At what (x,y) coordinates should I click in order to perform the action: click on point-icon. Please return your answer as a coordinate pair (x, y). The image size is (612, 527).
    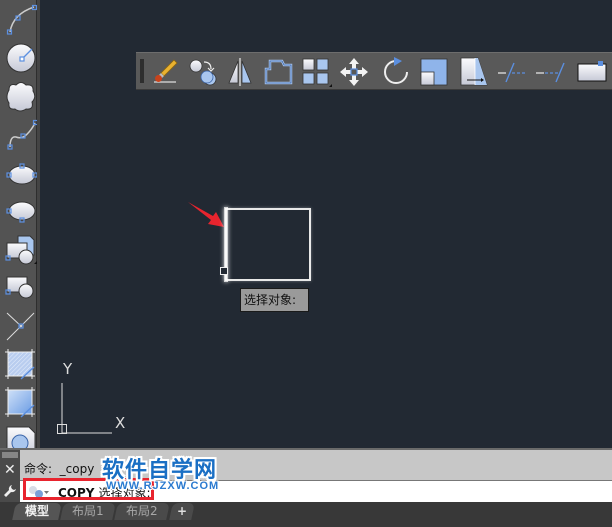
    Looking at the image, I should click on (20, 326).